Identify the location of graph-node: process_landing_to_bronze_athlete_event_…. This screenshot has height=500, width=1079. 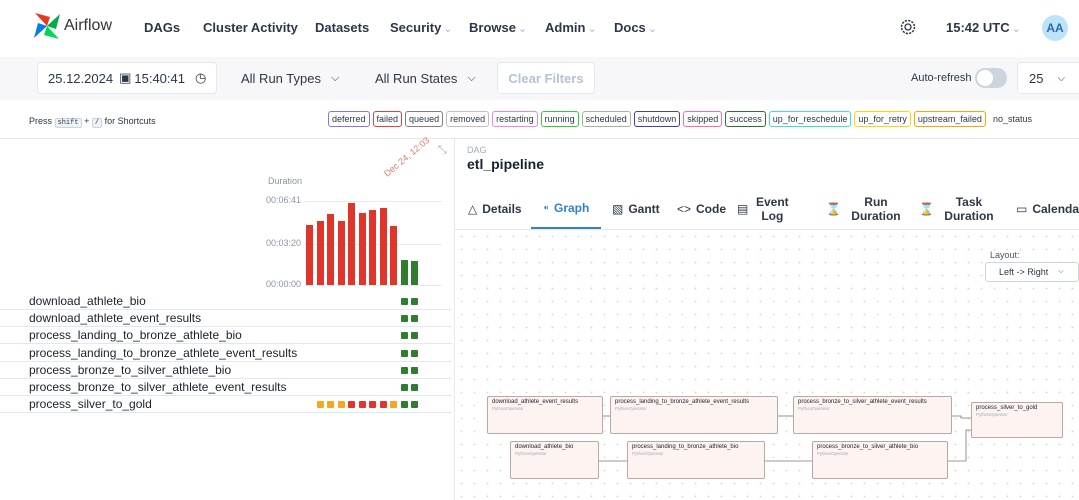
(694, 415).